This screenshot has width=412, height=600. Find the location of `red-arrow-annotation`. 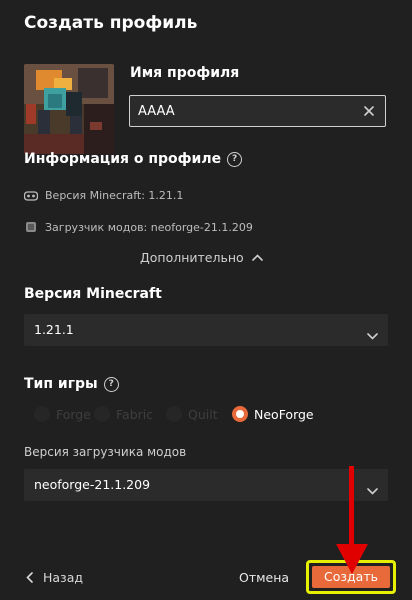

red-arrow-annotation is located at coordinates (352, 521).